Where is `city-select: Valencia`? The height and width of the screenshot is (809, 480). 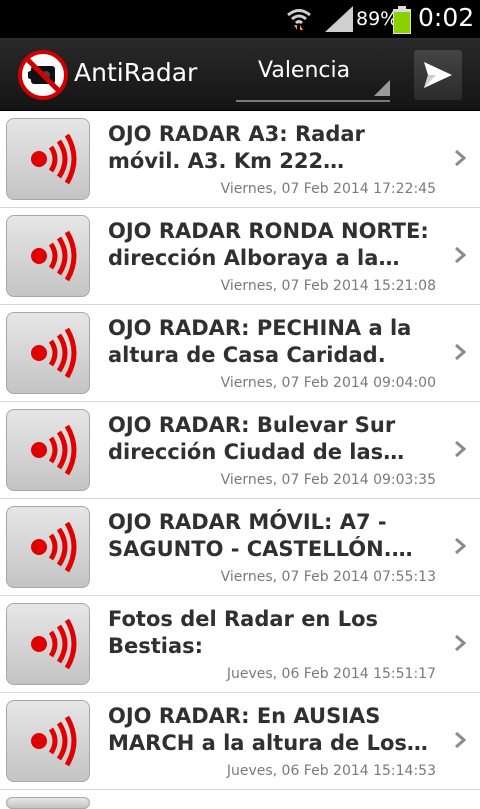
city-select: Valencia is located at coordinates (313, 77).